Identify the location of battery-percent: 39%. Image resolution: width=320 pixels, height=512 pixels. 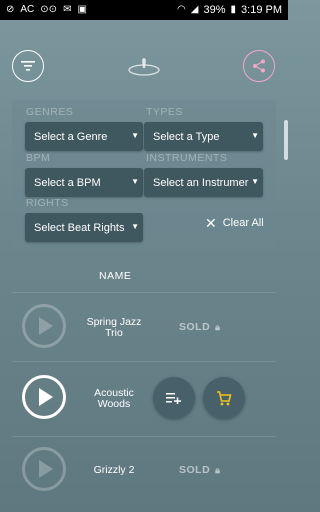
(214, 10).